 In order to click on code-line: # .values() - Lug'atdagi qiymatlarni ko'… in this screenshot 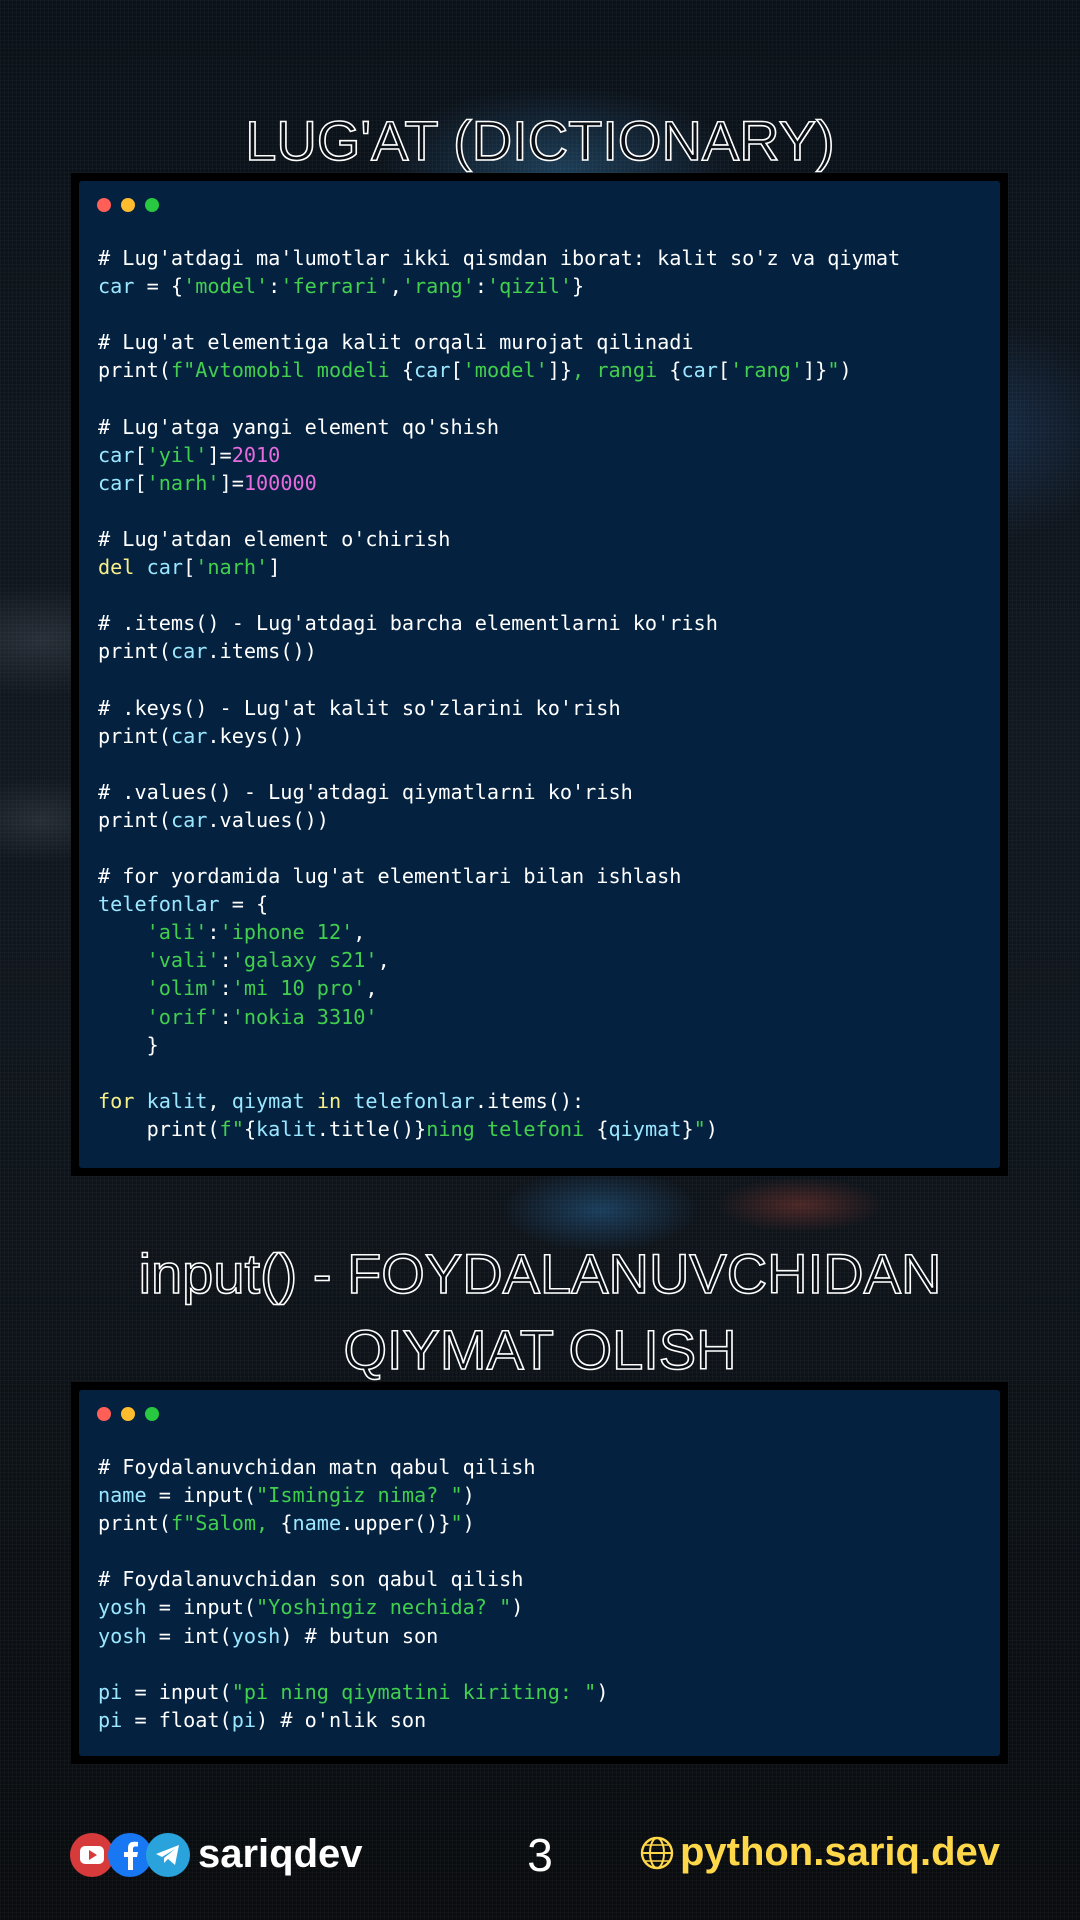, I will do `click(499, 792)`.